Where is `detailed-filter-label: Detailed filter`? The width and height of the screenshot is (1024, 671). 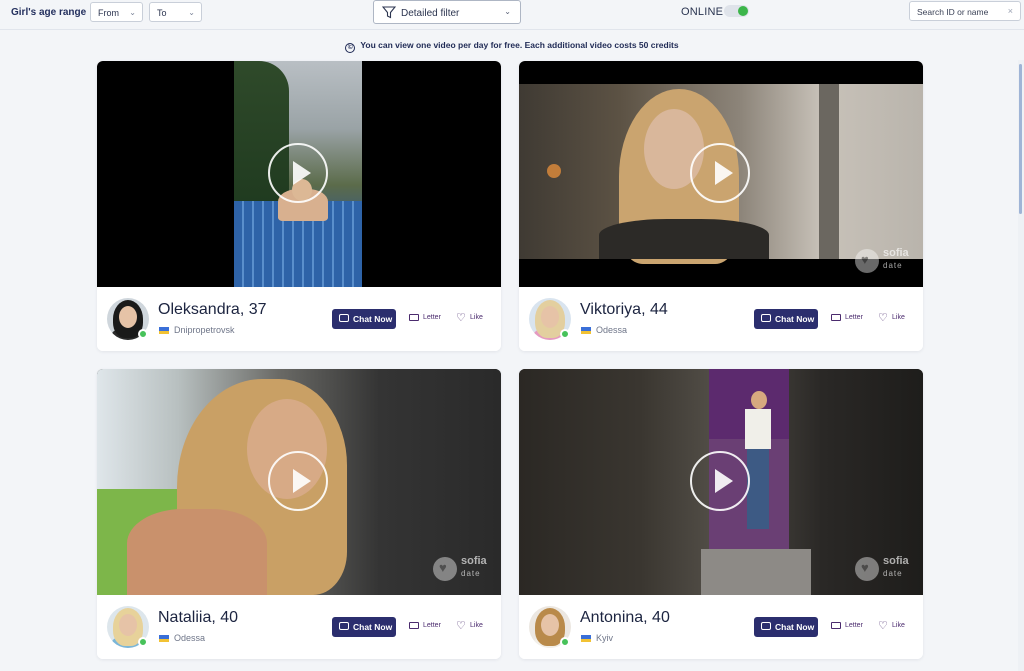
detailed-filter-label: Detailed filter is located at coordinates (430, 13).